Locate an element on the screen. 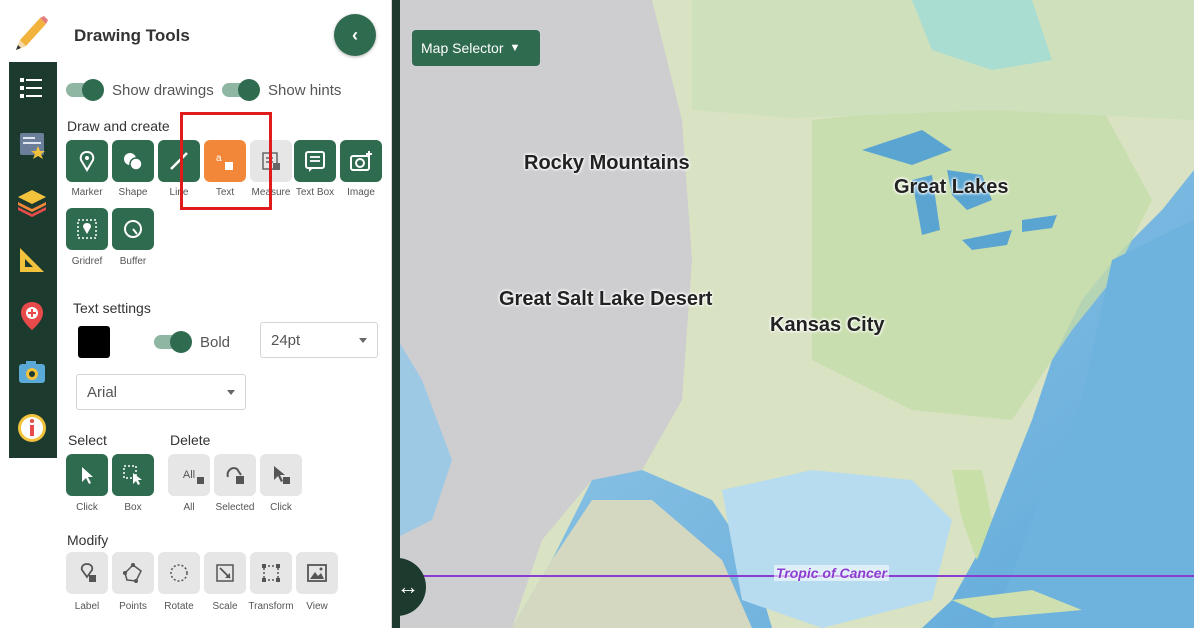 Image resolution: width=1194 pixels, height=628 pixels. gridref-label: Gridref is located at coordinates (87, 261).